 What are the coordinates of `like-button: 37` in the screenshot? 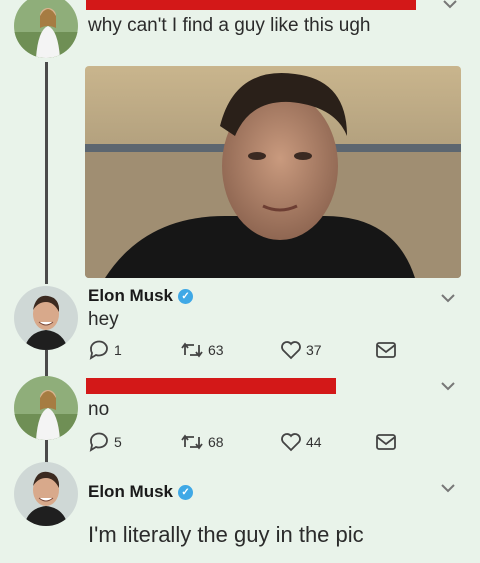 It's located at (301, 350).